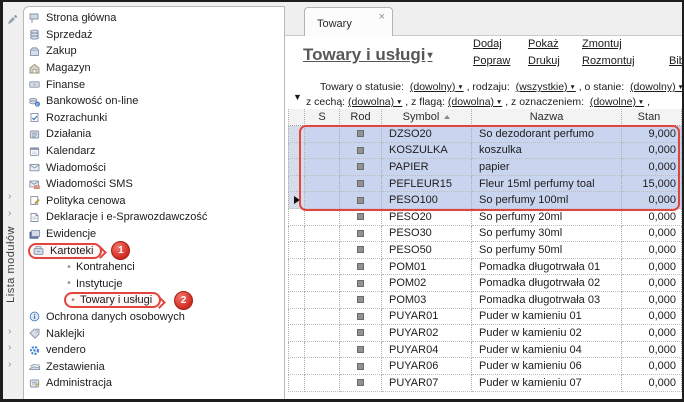  I want to click on cell-symbol: PESO30, so click(427, 234).